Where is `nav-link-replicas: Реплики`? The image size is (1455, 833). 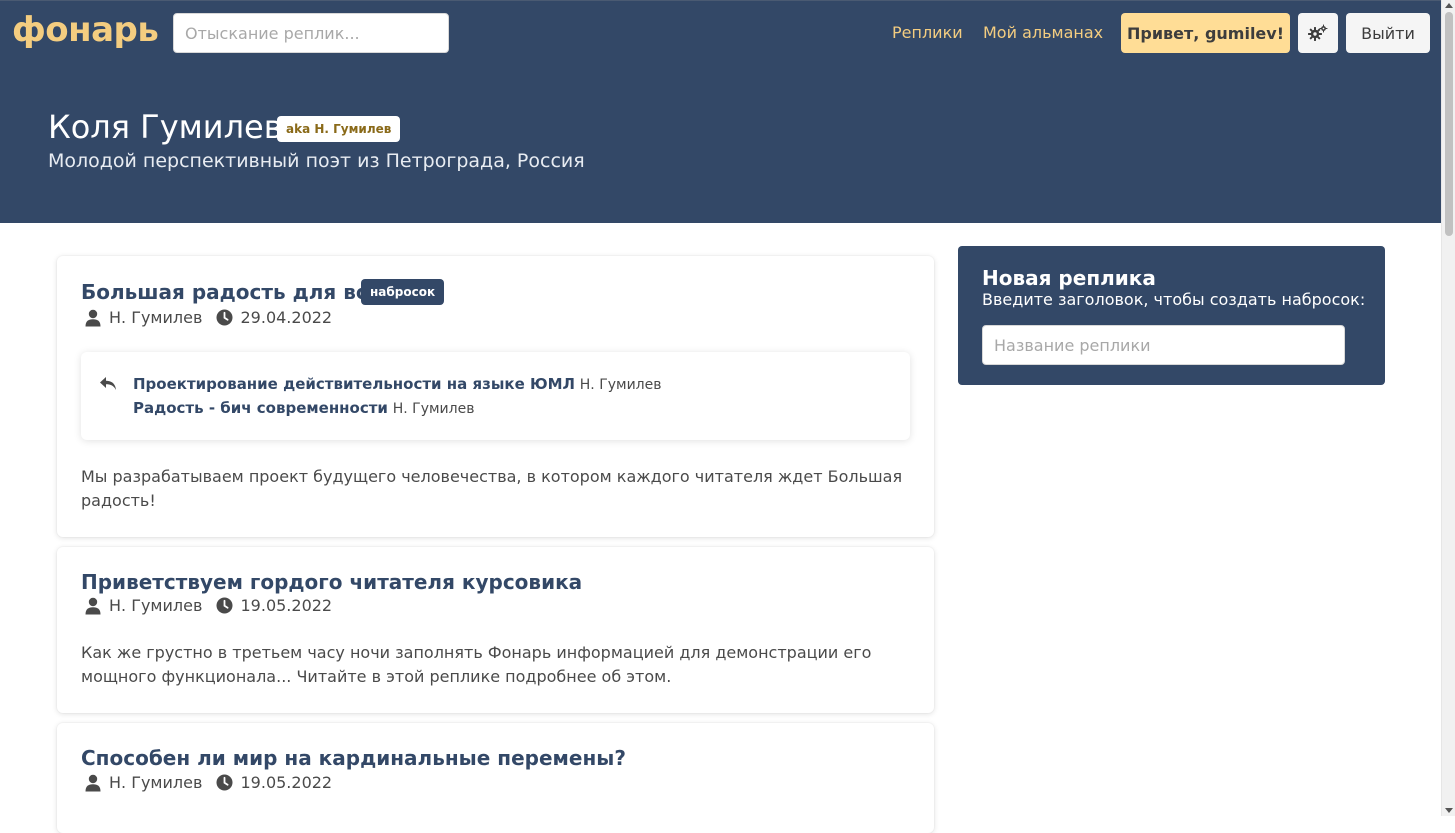 nav-link-replicas: Реплики is located at coordinates (927, 32).